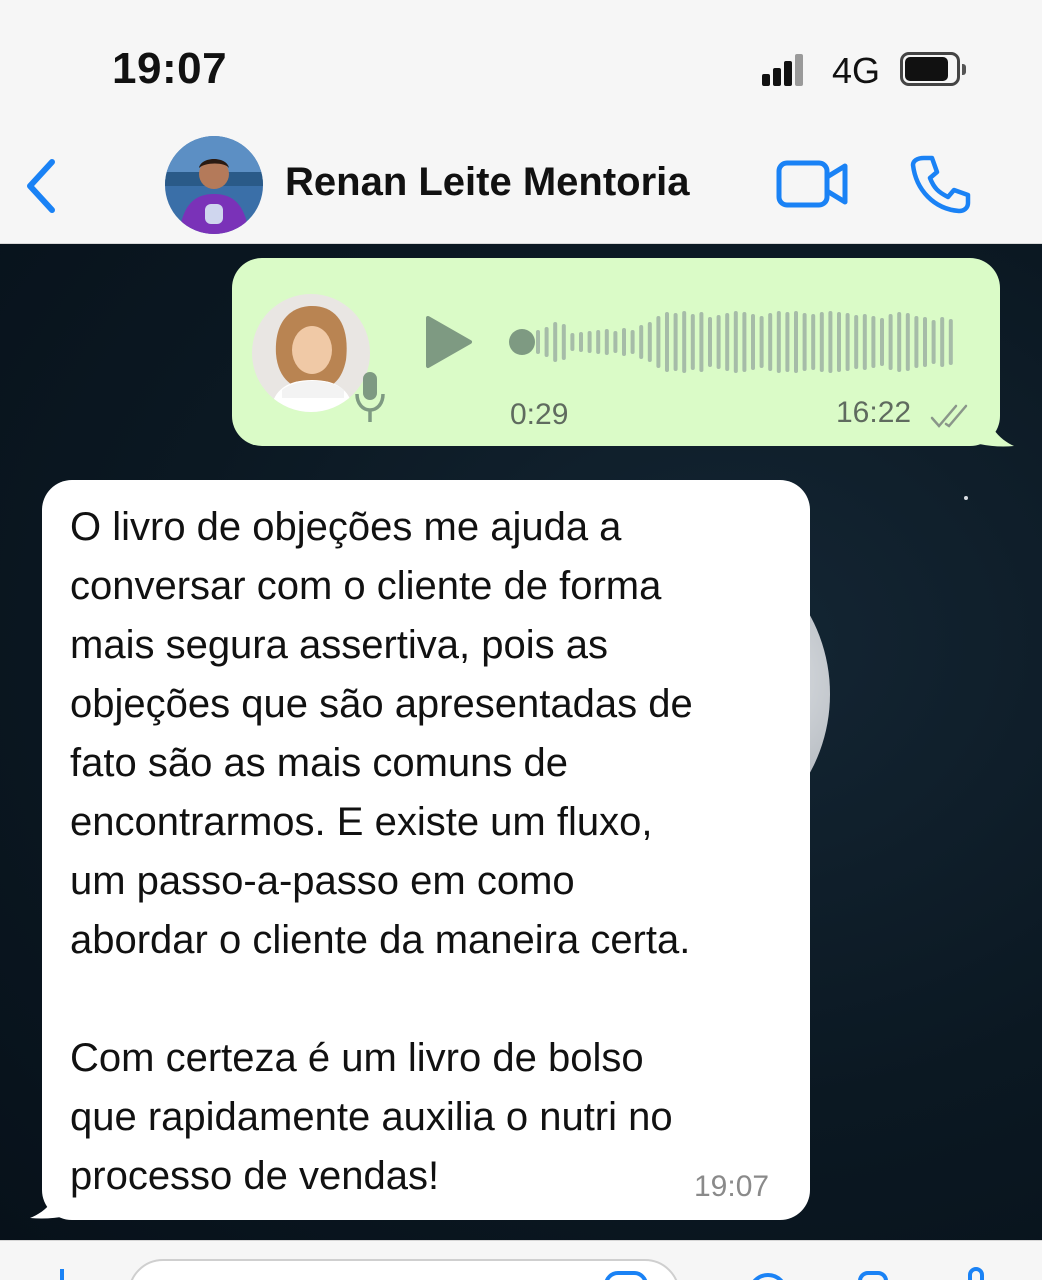 This screenshot has height=1280, width=1042. I want to click on video-camera-icon, so click(812, 184).